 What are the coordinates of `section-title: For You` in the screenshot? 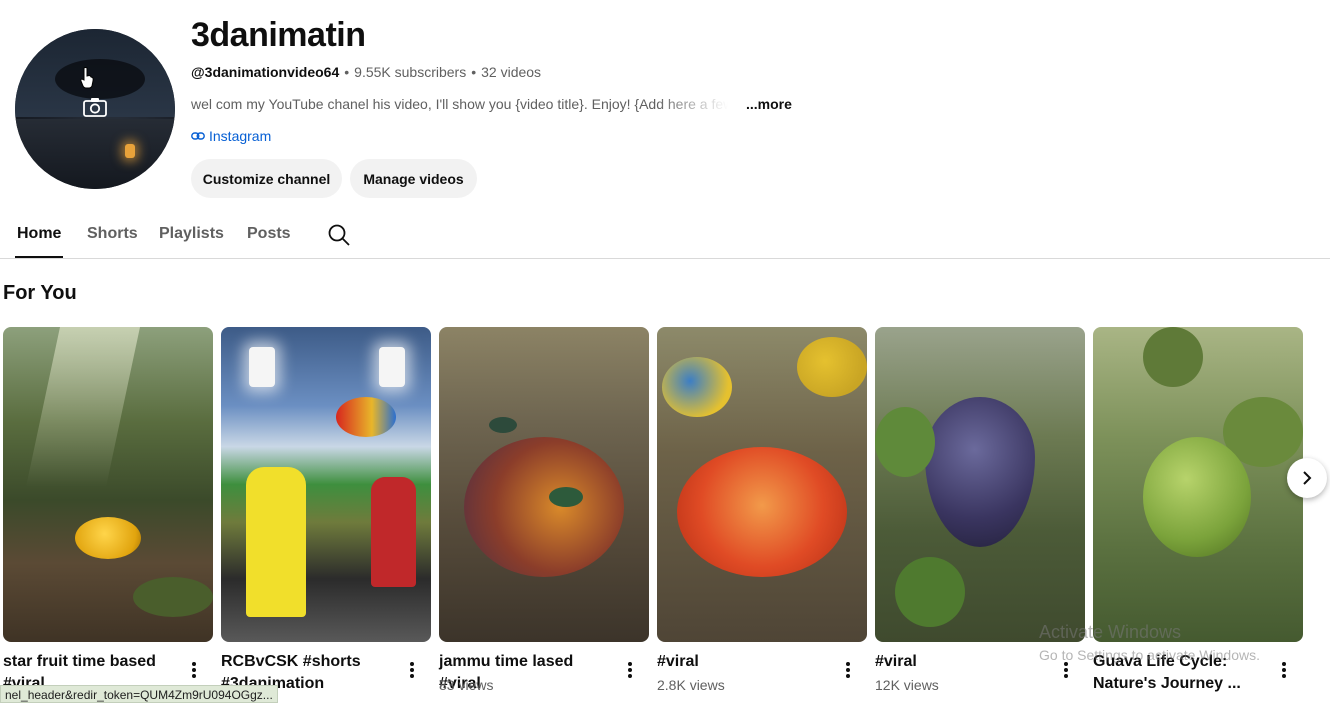 It's located at (40, 293).